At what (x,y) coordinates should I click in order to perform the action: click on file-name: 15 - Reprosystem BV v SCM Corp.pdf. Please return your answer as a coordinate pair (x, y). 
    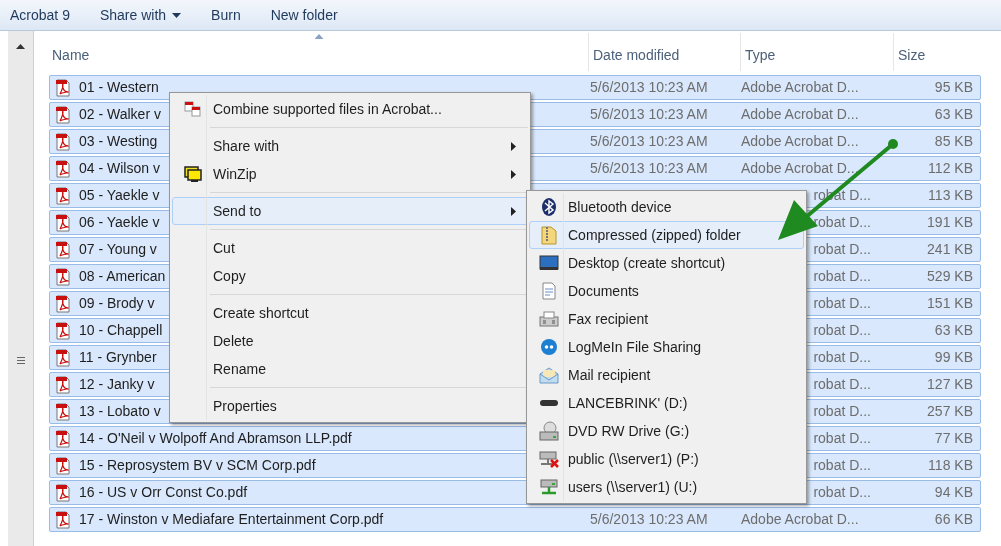
    Looking at the image, I should click on (197, 465).